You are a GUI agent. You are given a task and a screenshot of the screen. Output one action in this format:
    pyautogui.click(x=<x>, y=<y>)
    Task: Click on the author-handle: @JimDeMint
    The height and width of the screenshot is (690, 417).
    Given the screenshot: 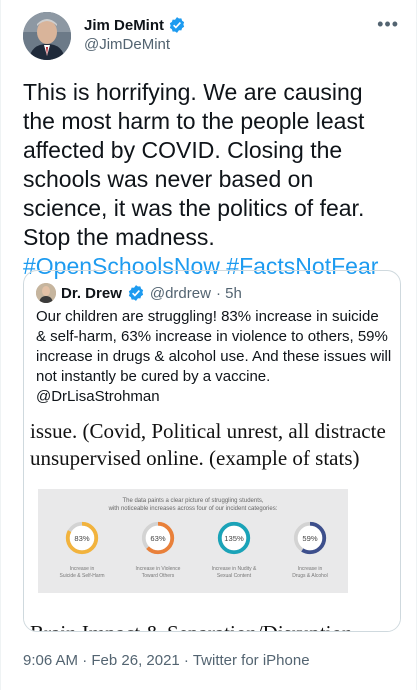 What is the action you would take?
    pyautogui.click(x=135, y=44)
    